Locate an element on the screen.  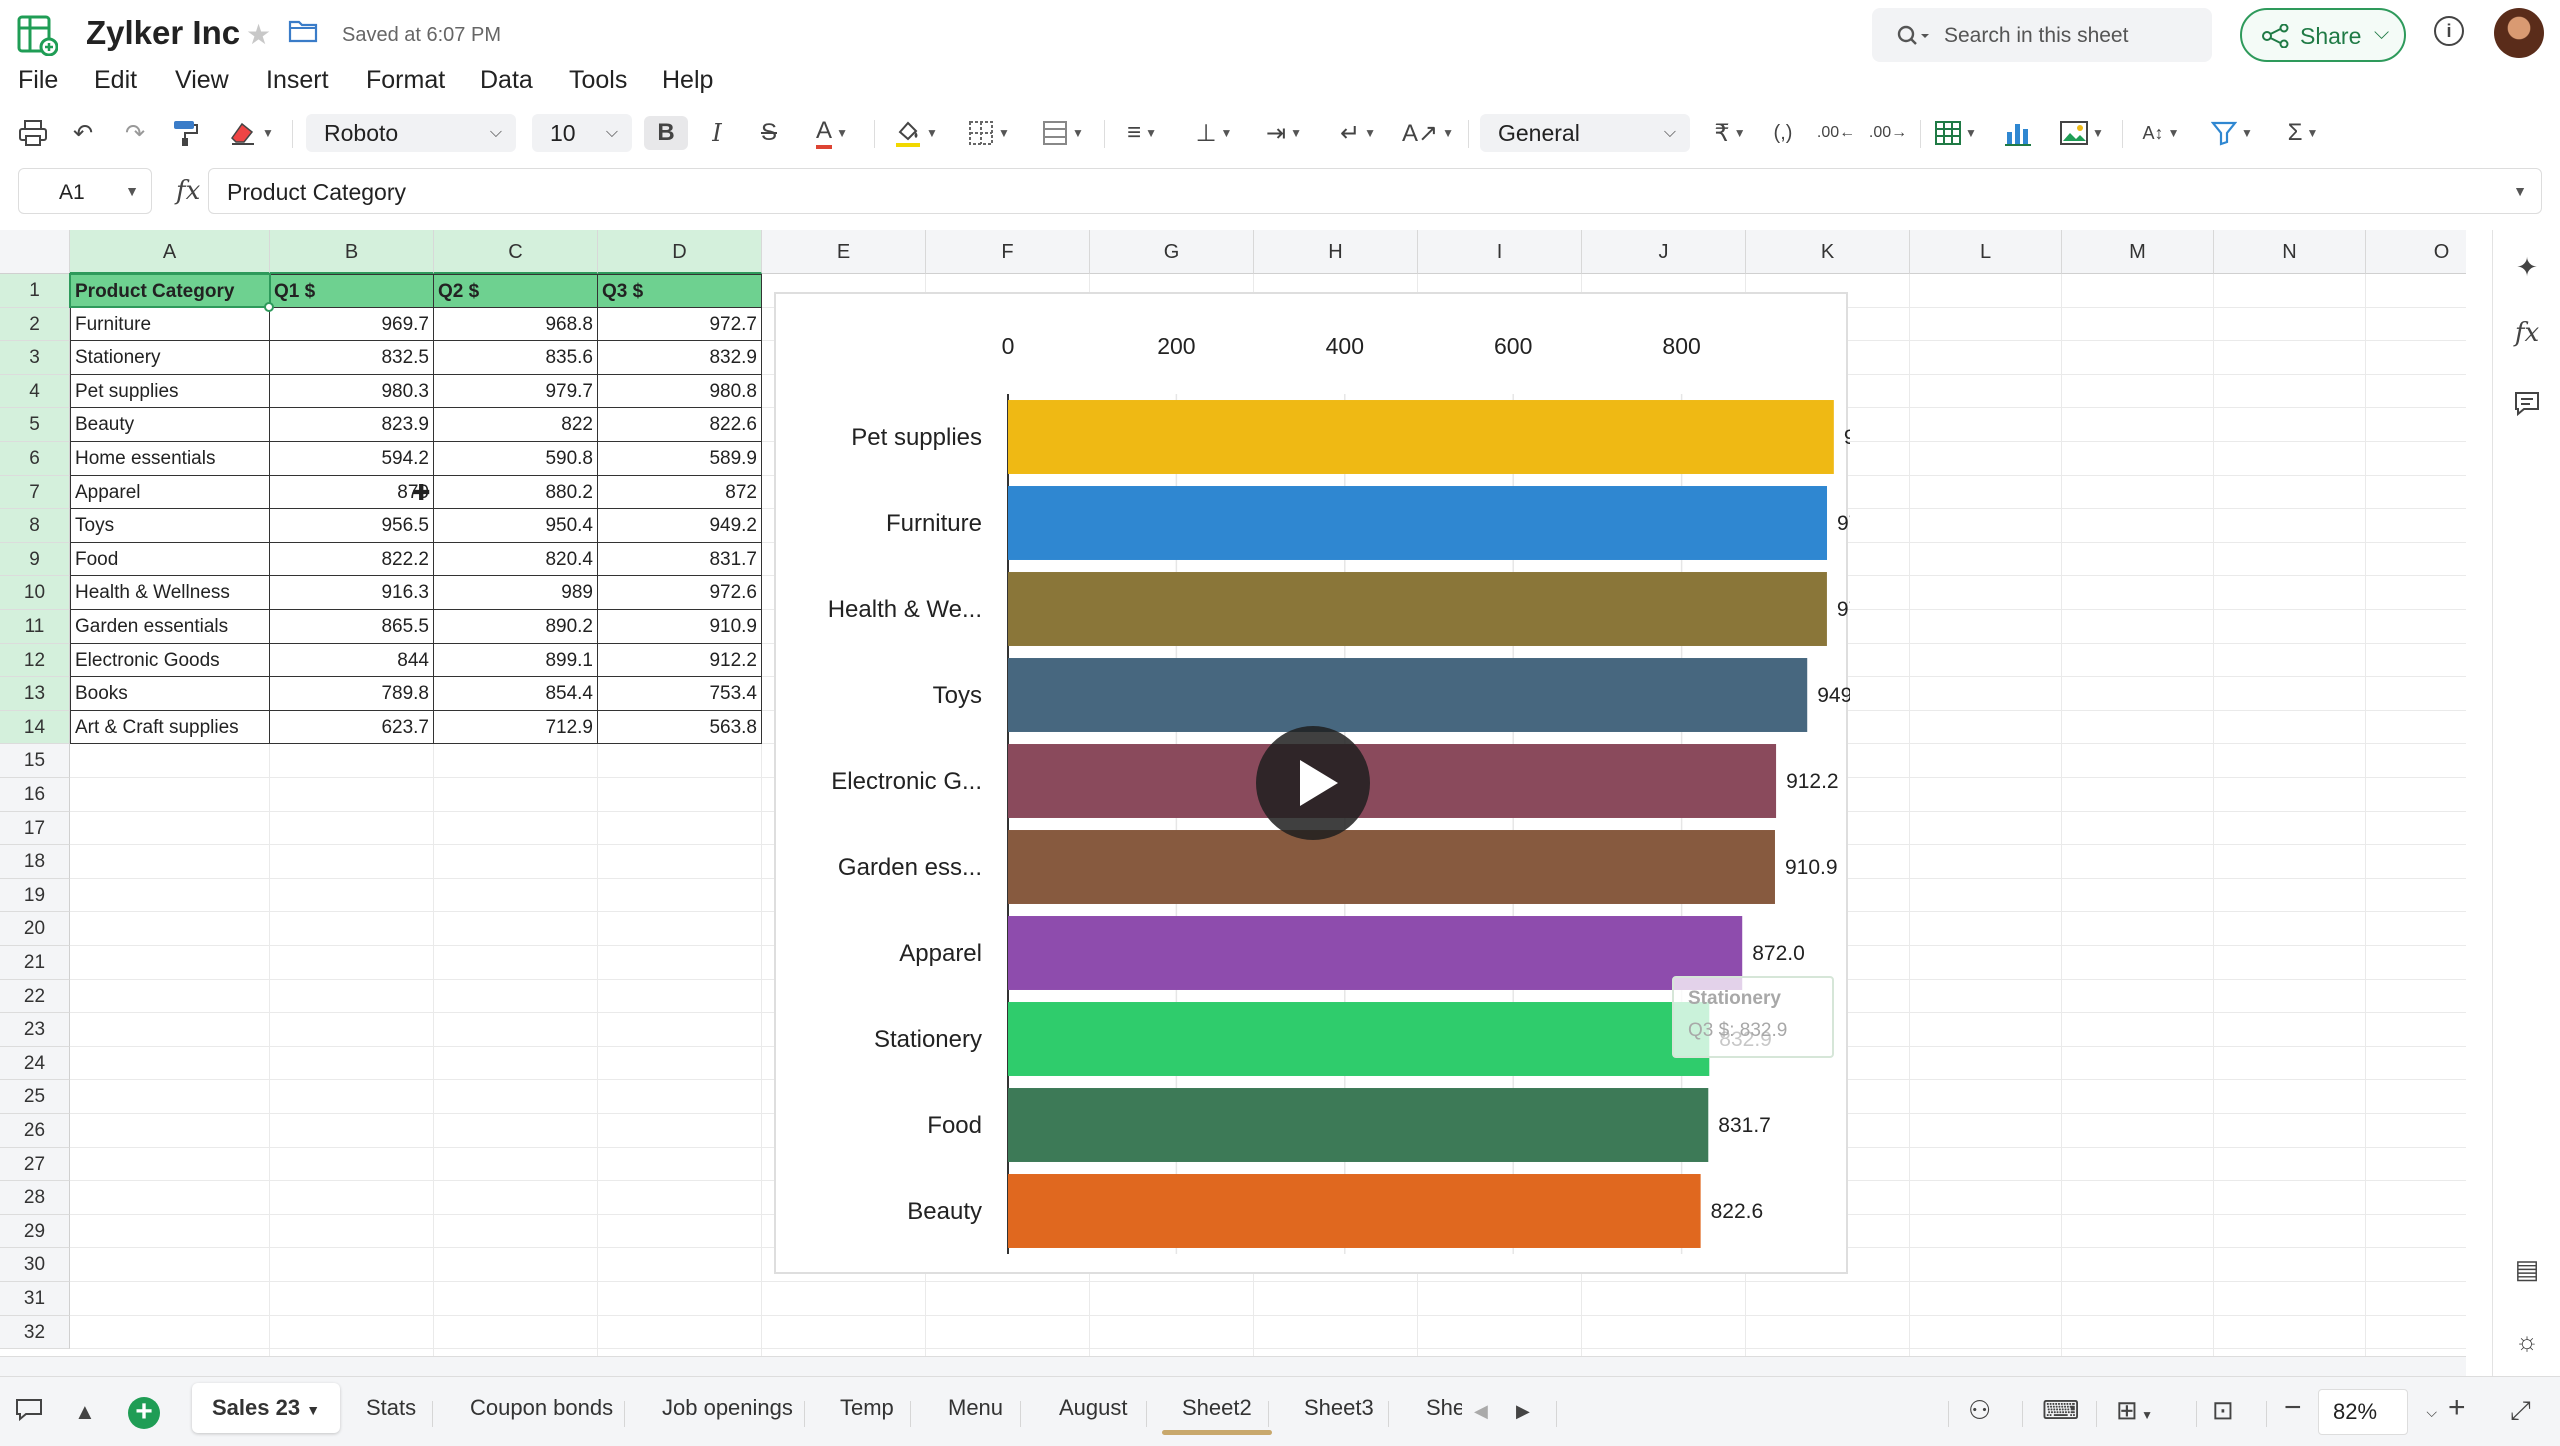
document-title: Zylker Inc is located at coordinates (163, 33).